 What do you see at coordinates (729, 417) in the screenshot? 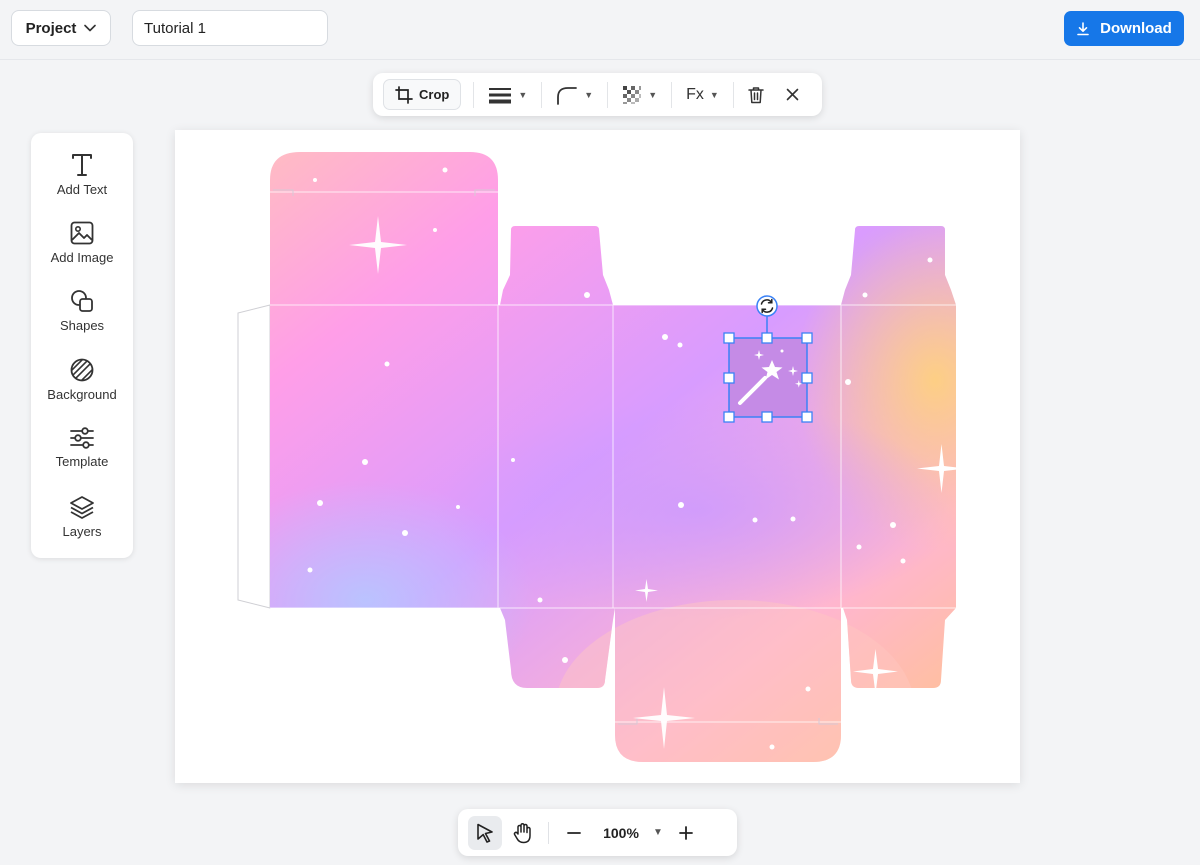
I see `resize-handle-bottom-left` at bounding box center [729, 417].